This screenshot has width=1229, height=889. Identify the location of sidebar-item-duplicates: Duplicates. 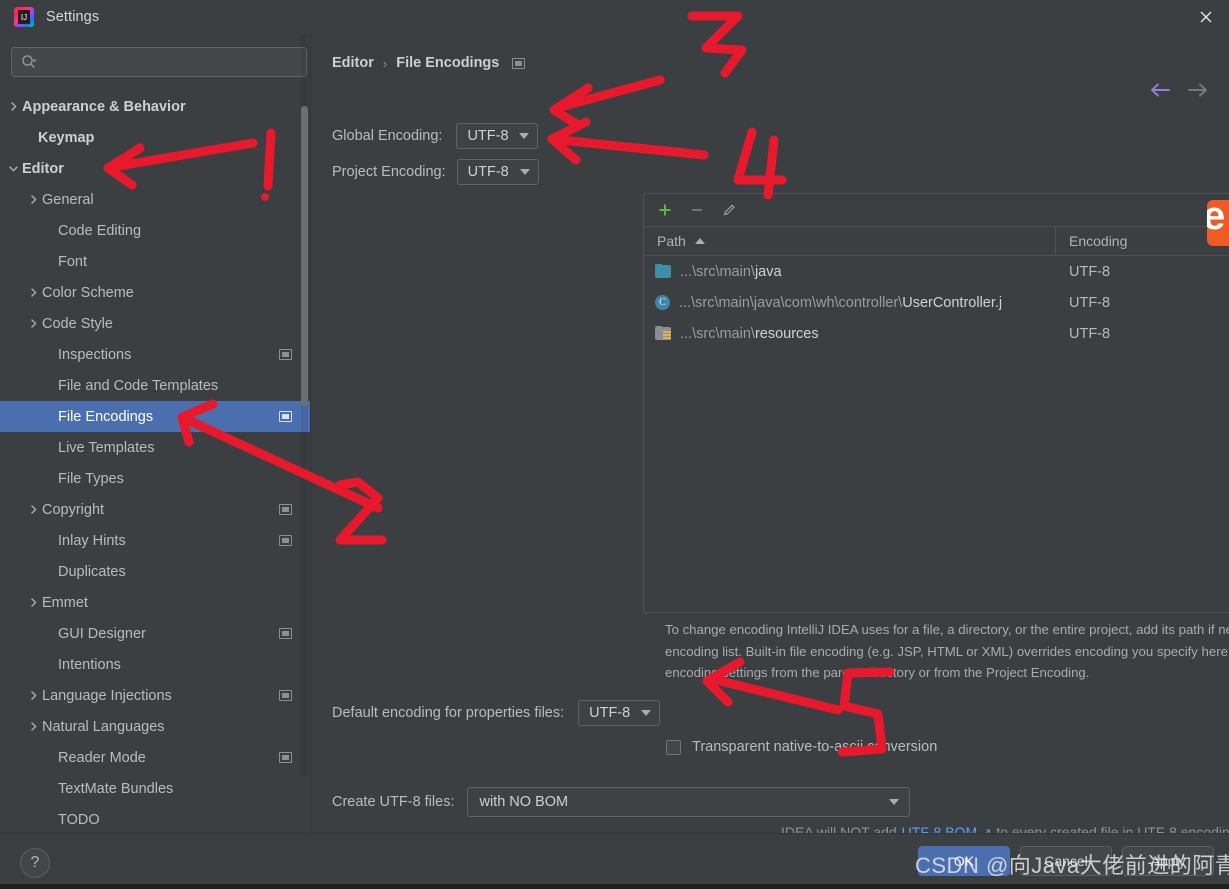
(155, 571).